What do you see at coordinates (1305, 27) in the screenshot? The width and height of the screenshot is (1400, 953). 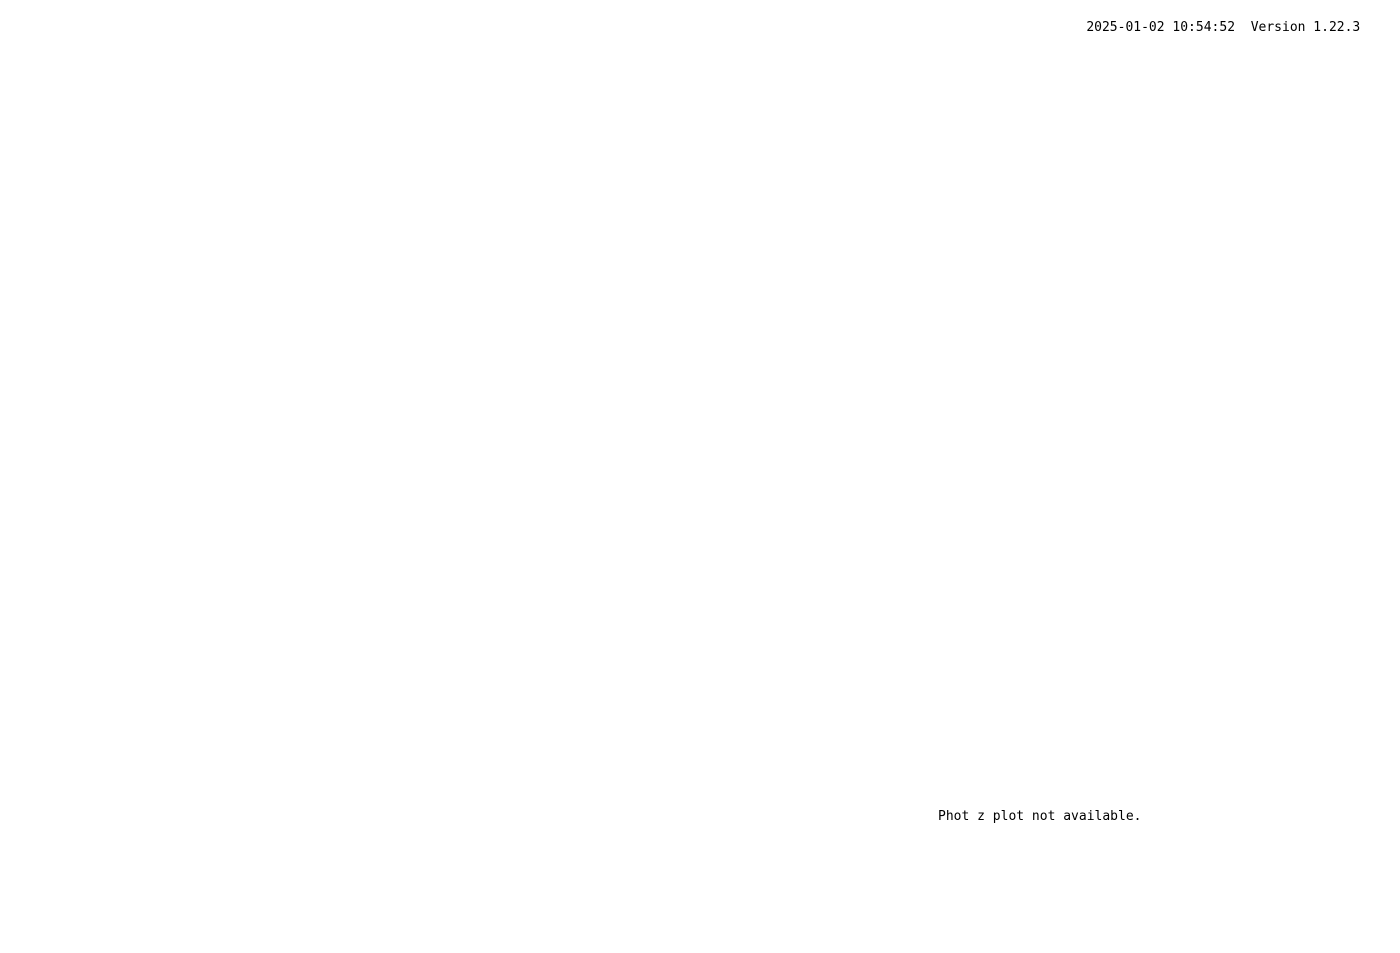 I see `report-version: Version 1.22.3` at bounding box center [1305, 27].